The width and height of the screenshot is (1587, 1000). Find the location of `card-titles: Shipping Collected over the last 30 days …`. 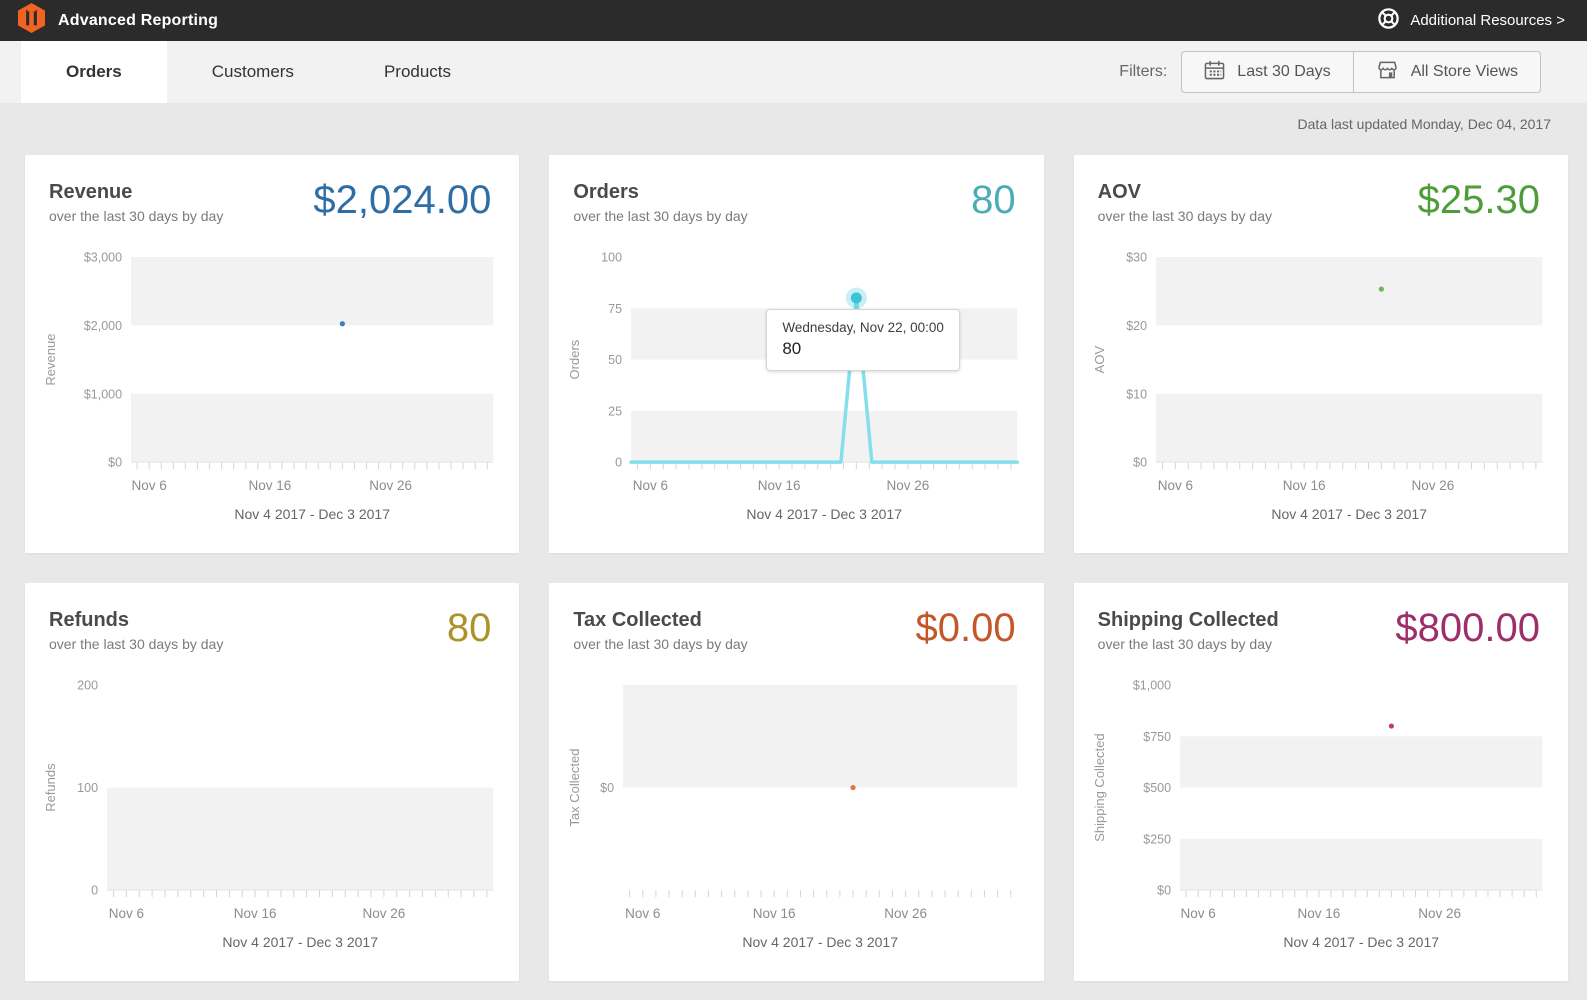

card-titles: Shipping Collected over the last 30 days … is located at coordinates (1188, 630).